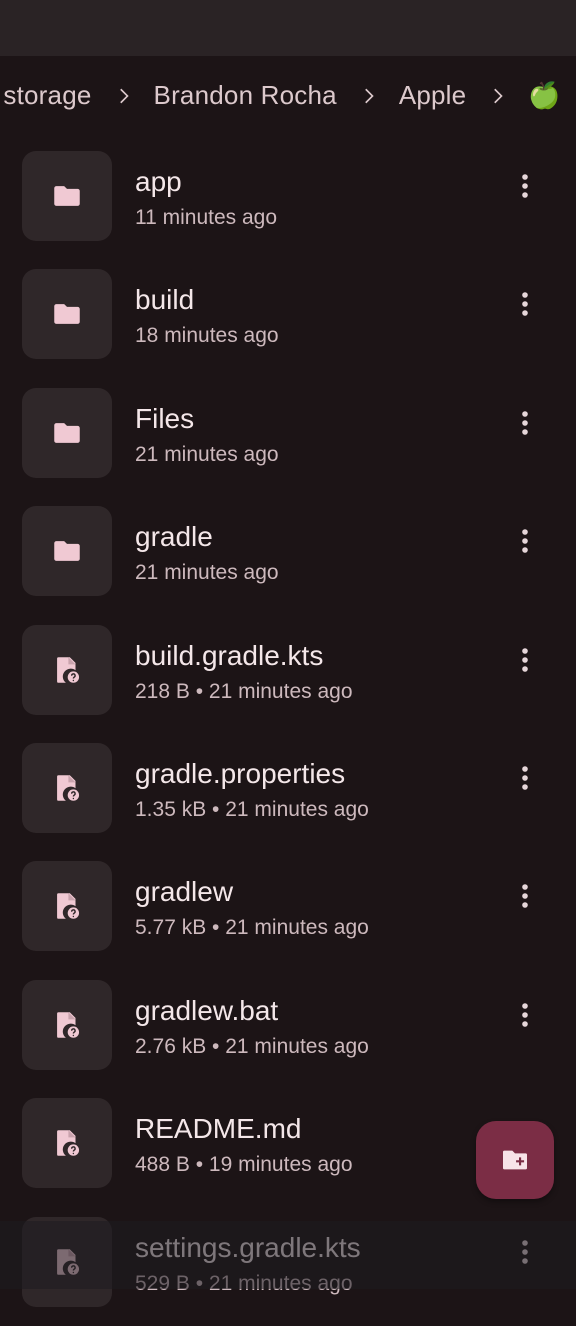 The height and width of the screenshot is (1326, 576). Describe the element at coordinates (165, 418) in the screenshot. I see `file-name: Files` at that location.